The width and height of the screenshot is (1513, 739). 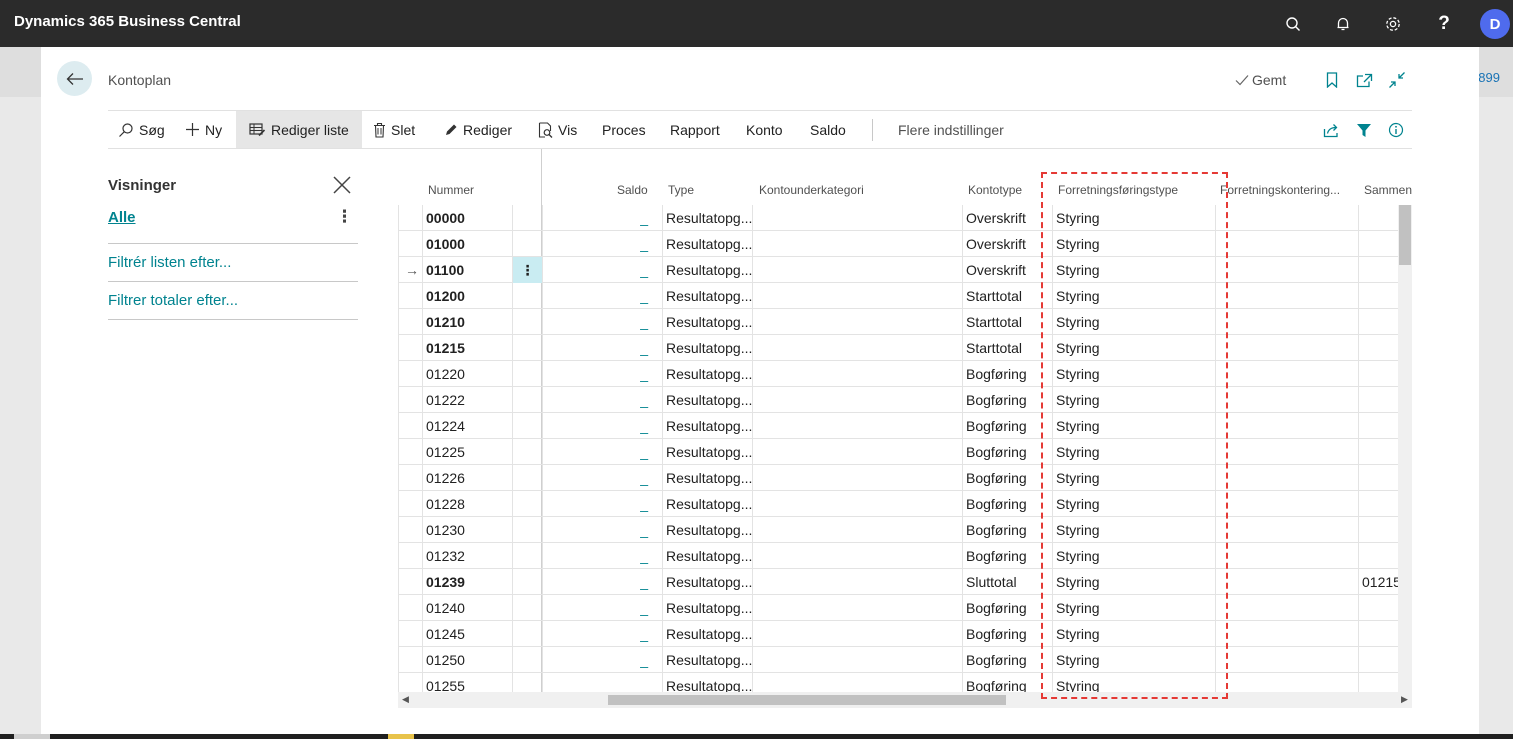 I want to click on delete-button: Slet, so click(x=394, y=129).